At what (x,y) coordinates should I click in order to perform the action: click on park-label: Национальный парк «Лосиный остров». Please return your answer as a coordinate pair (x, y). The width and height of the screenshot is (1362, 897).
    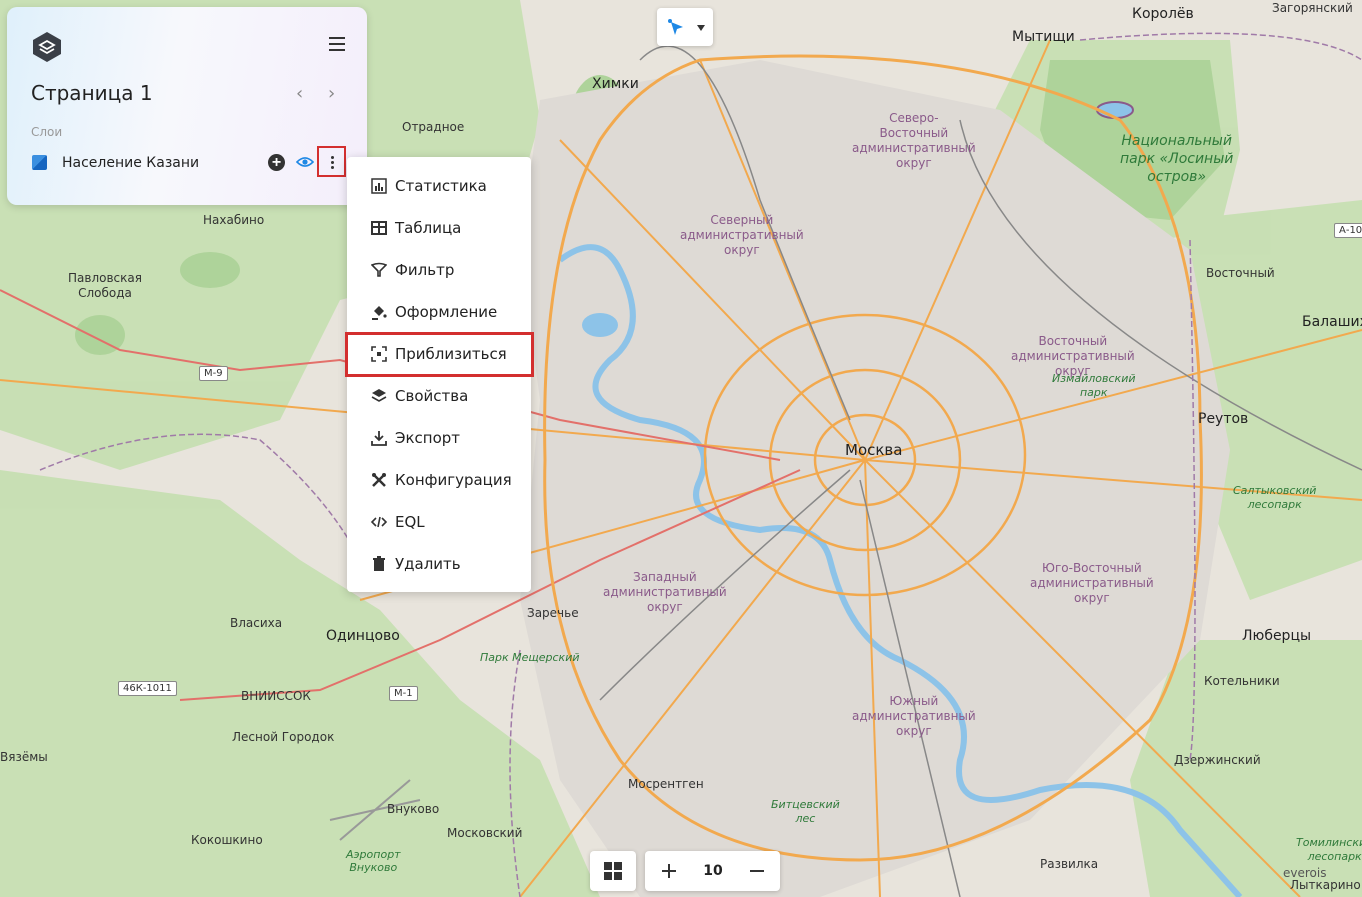
    Looking at the image, I should click on (1177, 159).